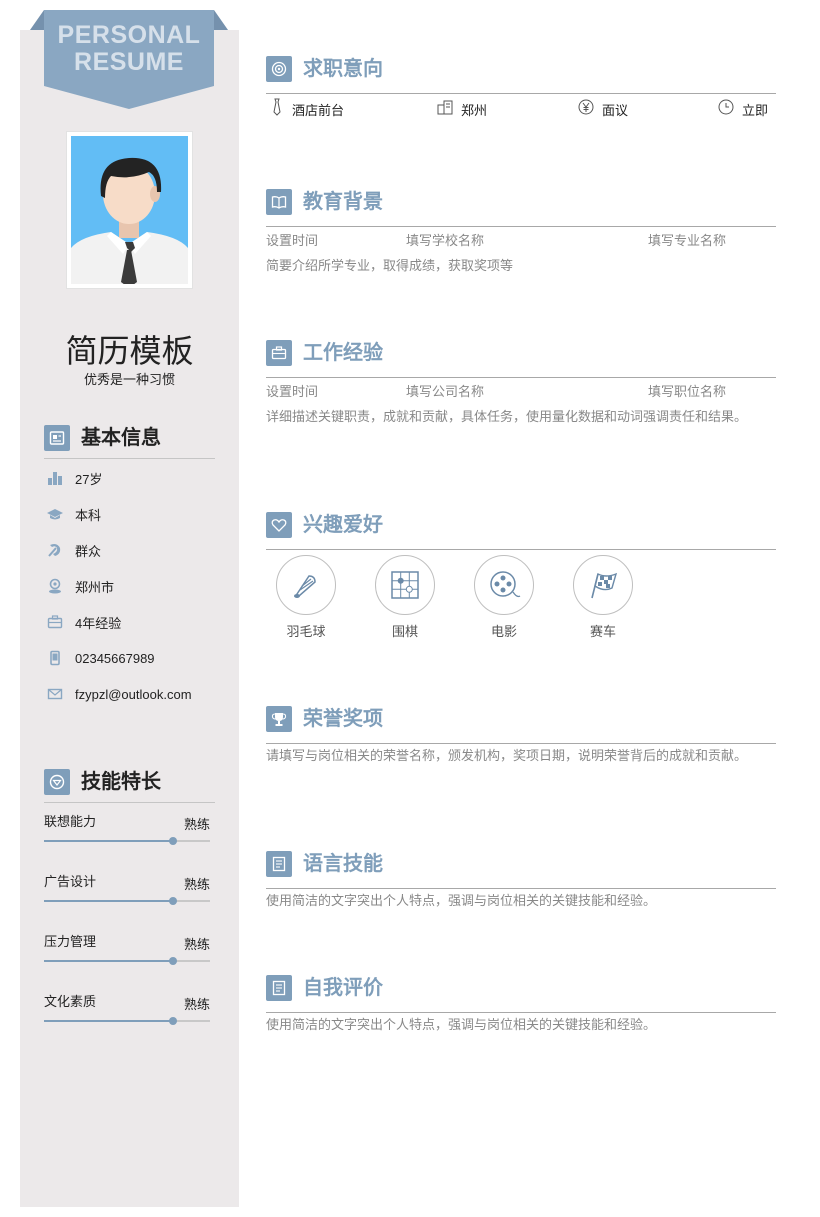 Image resolution: width=820 pixels, height=1217 pixels. Describe the element at coordinates (521, 725) in the screenshot. I see `honors-header: 荣誉奖项` at that location.